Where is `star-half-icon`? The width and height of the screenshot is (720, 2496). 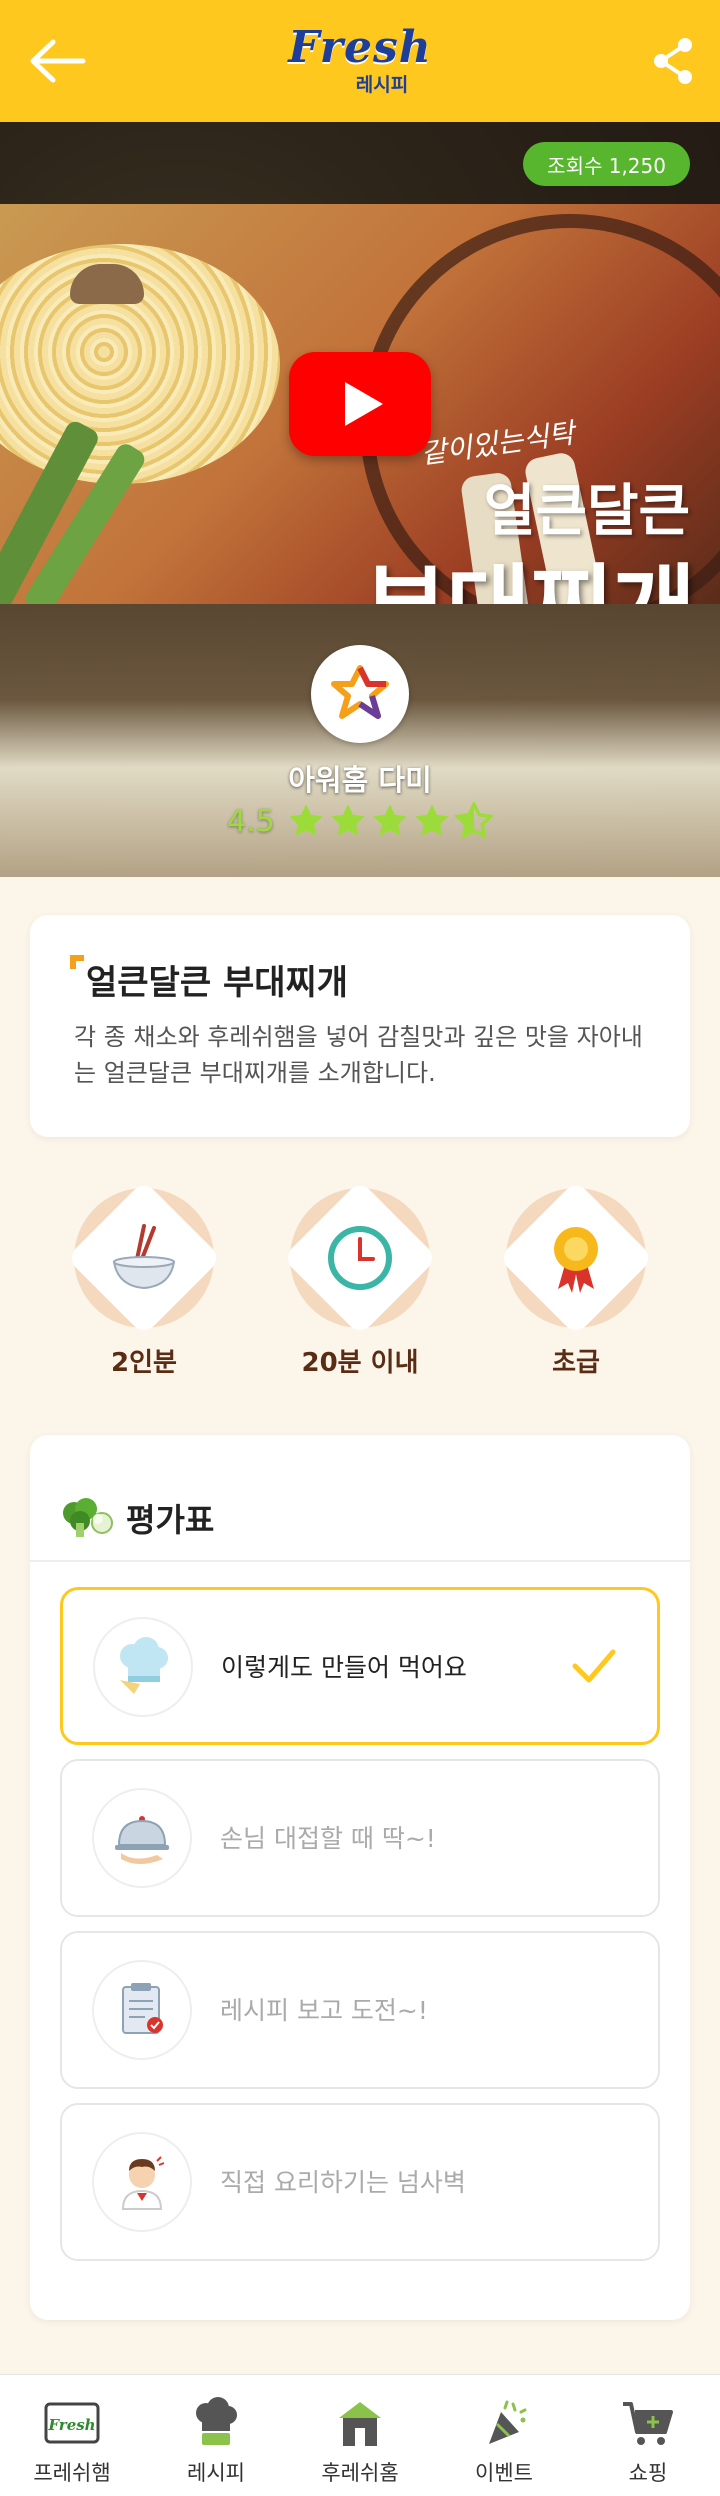
star-half-icon is located at coordinates (473, 821).